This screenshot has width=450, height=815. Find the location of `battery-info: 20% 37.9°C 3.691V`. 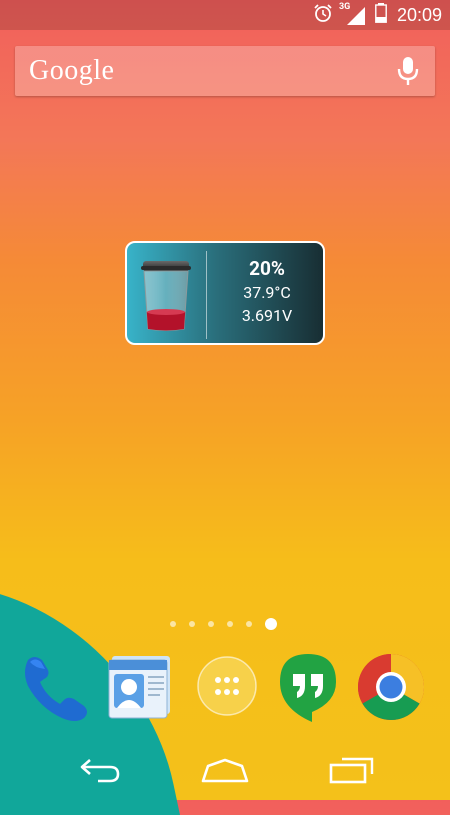

battery-info: 20% 37.9°C 3.691V is located at coordinates (267, 292).